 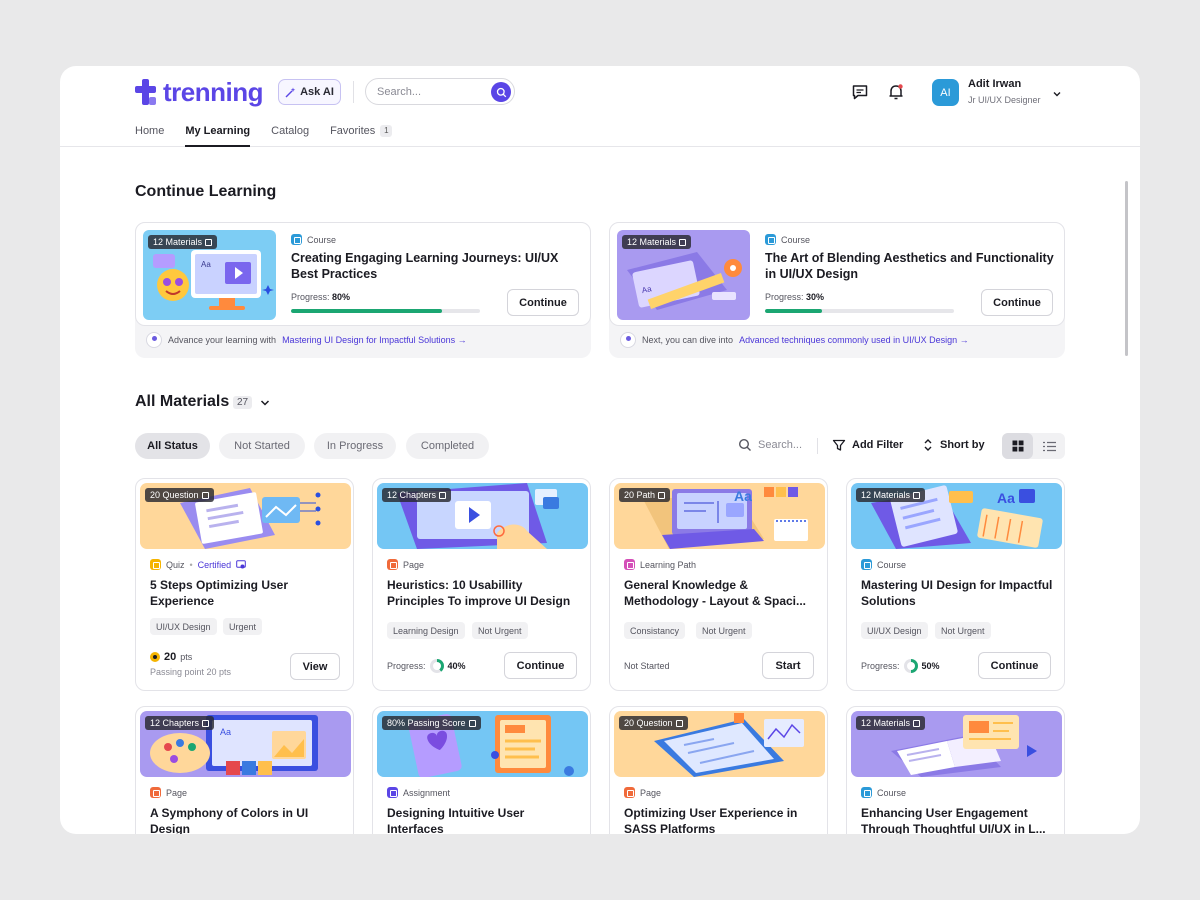 What do you see at coordinates (290, 136) in the screenshot?
I see `nav-catalog: Catalog` at bounding box center [290, 136].